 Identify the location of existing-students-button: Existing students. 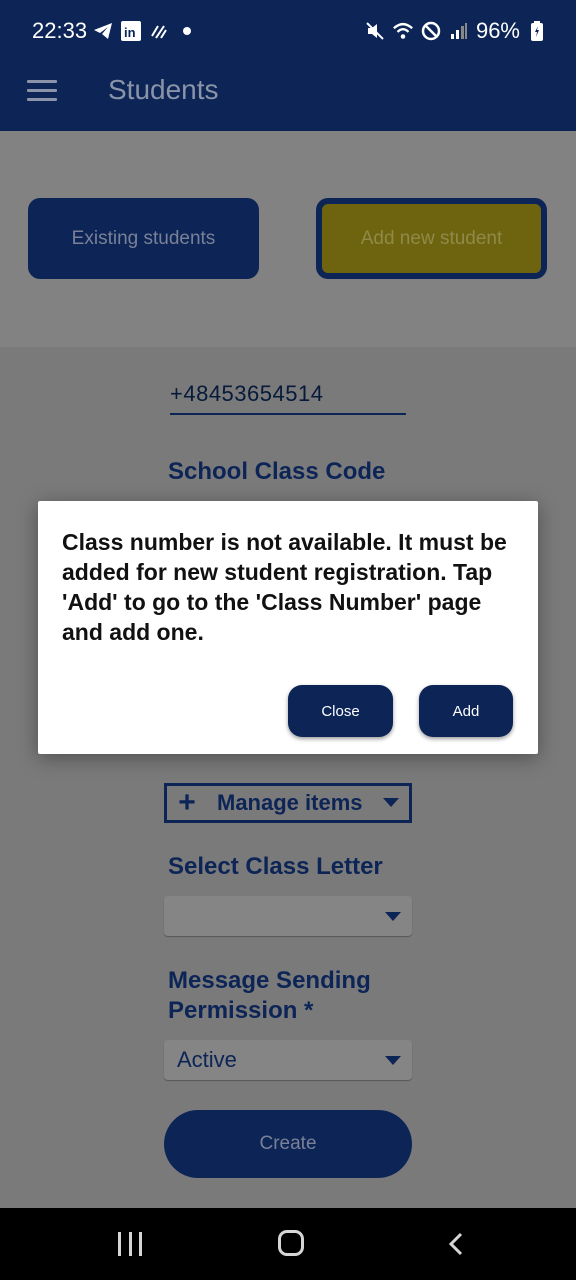
(143, 238).